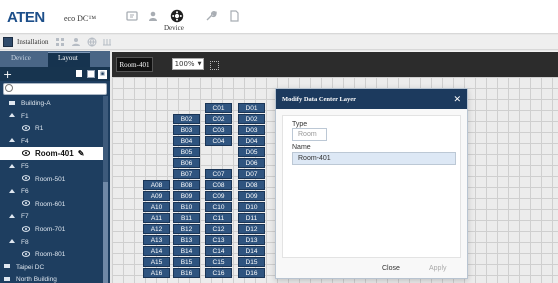 This screenshot has height=283, width=558. Describe the element at coordinates (79, 73) in the screenshot. I see `lock-icon` at that location.